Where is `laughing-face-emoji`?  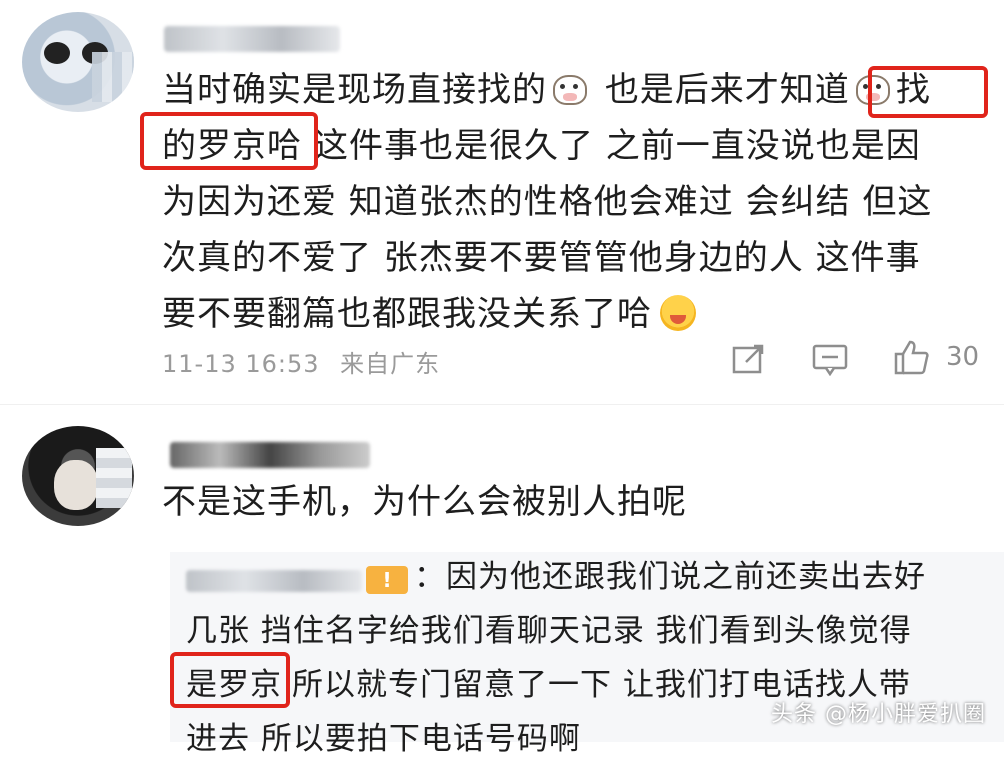 laughing-face-emoji is located at coordinates (678, 313).